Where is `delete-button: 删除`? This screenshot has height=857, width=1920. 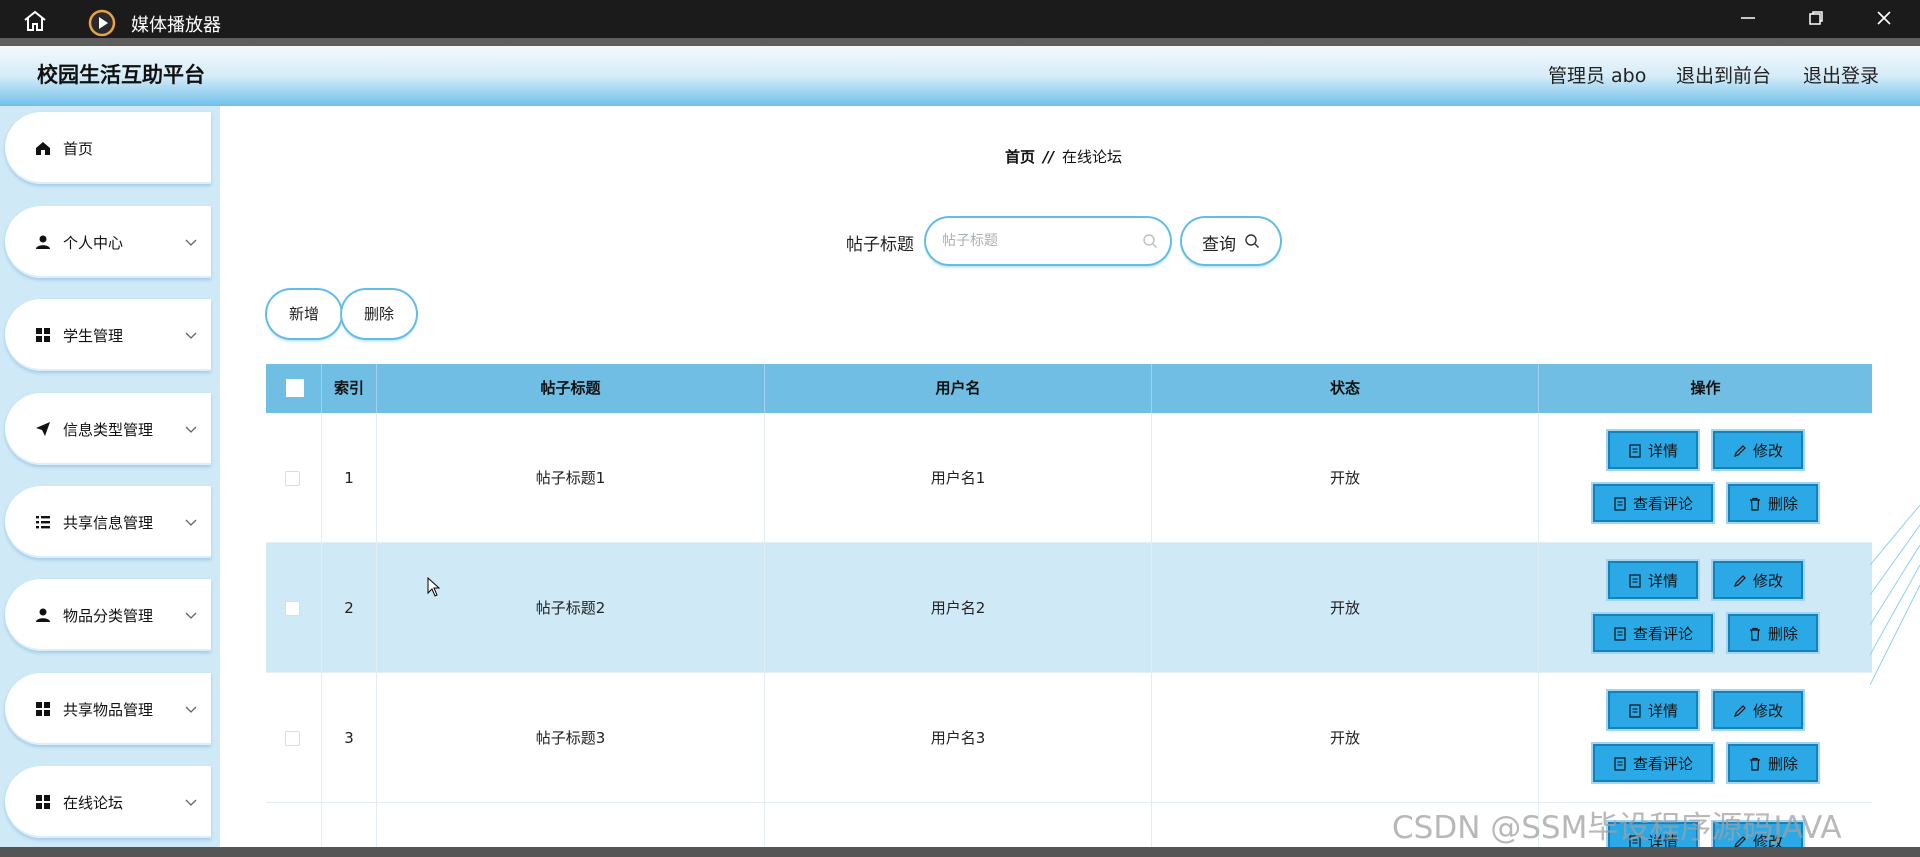
delete-button: 删除 is located at coordinates (379, 314).